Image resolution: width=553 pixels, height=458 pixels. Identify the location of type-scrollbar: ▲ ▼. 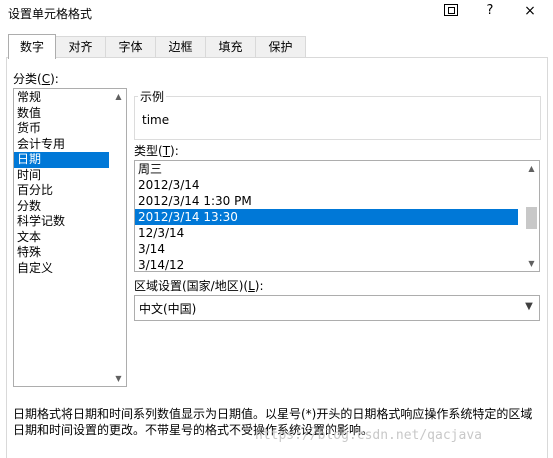
(531, 216).